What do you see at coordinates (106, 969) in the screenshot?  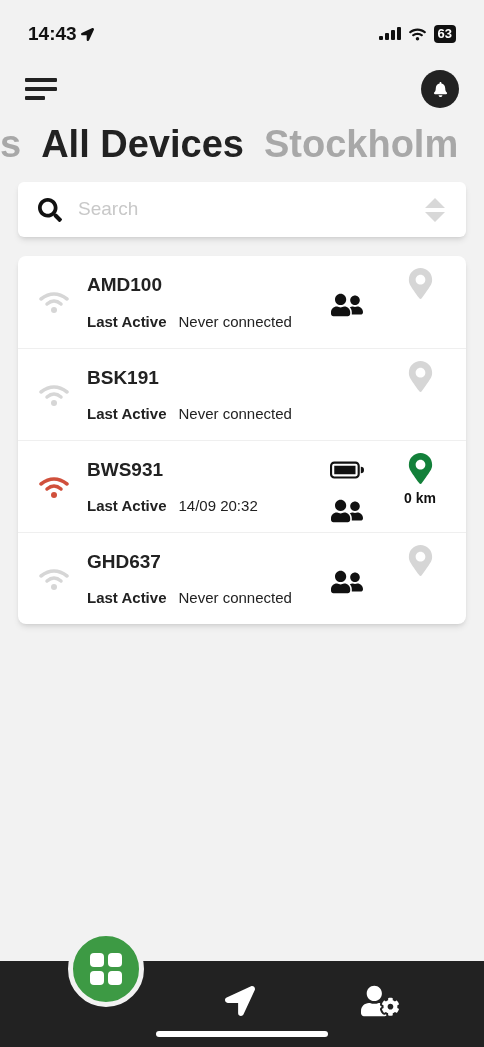 I see `grid-icon` at bounding box center [106, 969].